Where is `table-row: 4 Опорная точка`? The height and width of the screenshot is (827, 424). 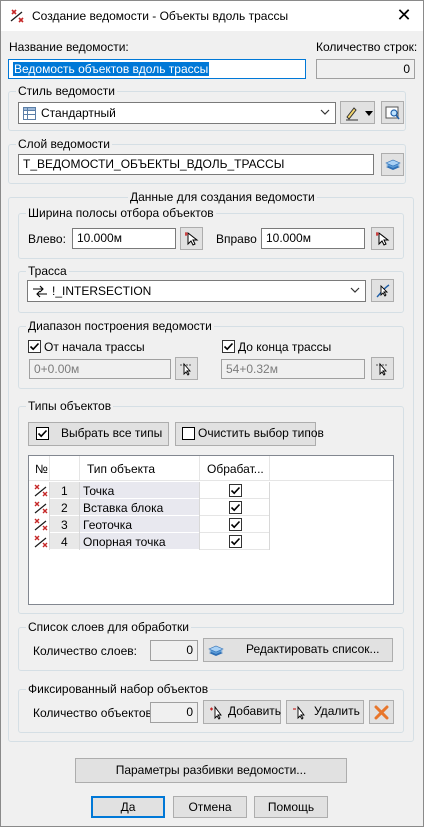 table-row: 4 Опорная точка is located at coordinates (149, 541).